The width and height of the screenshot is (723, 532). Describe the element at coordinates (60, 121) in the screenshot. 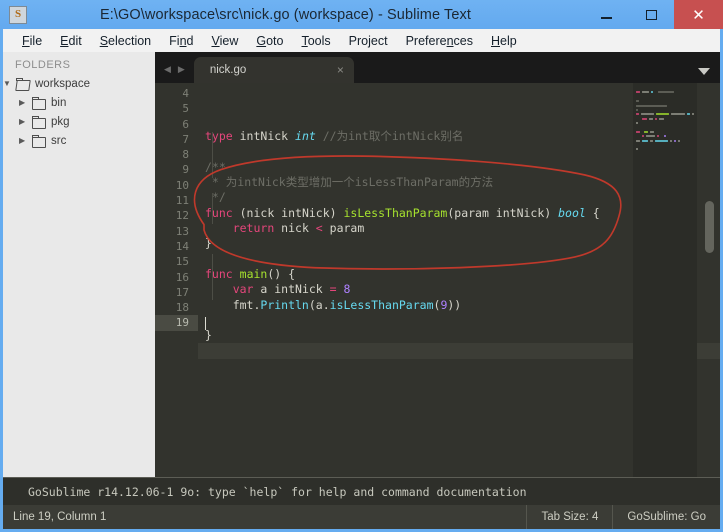

I see `sidebar-item-label: pkg` at that location.